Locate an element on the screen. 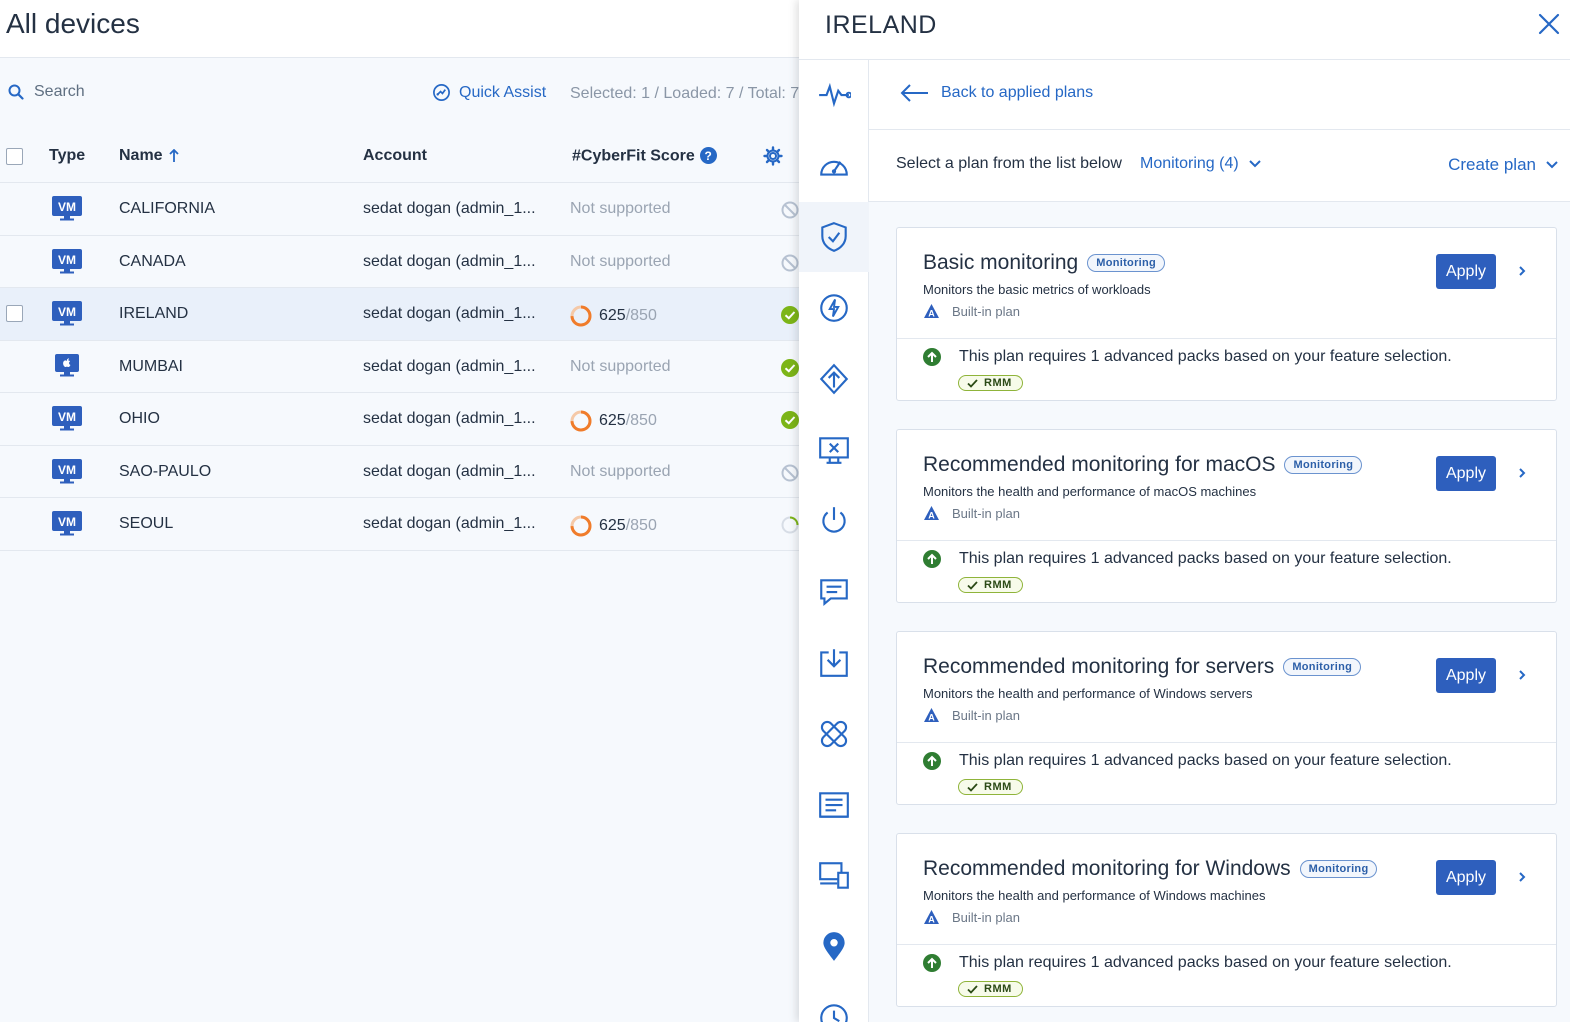 The height and width of the screenshot is (1022, 1570). score-value: 625 is located at coordinates (612, 315).